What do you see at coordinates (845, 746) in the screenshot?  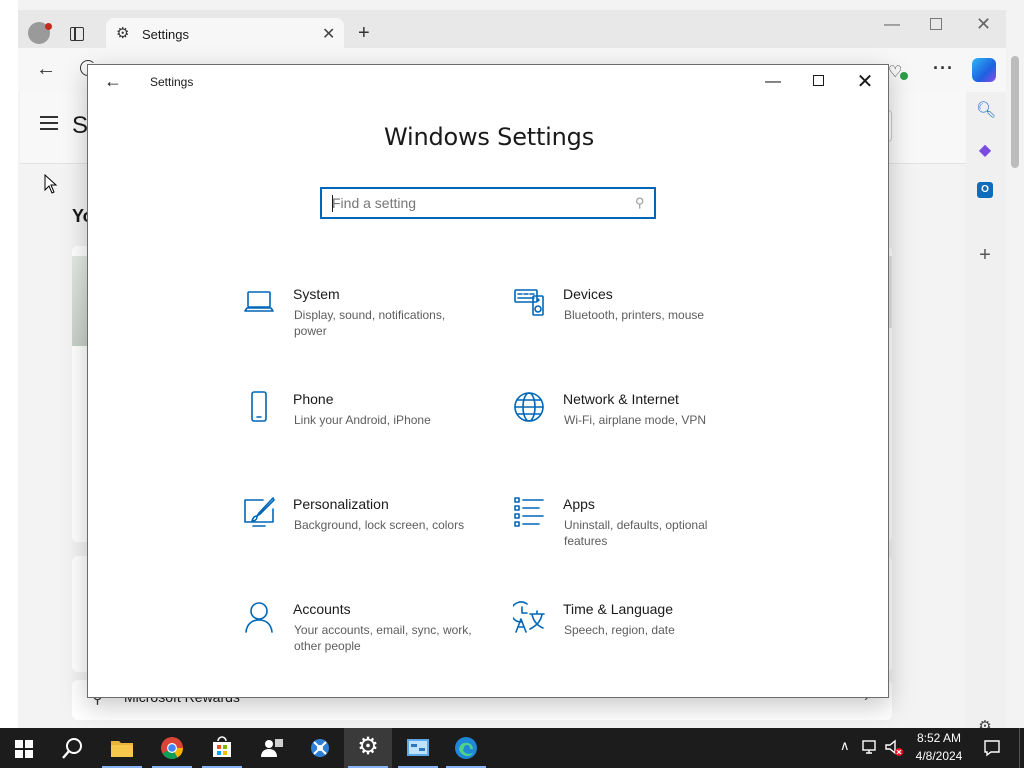 I see `show-hidden-icons-icon: ∧` at bounding box center [845, 746].